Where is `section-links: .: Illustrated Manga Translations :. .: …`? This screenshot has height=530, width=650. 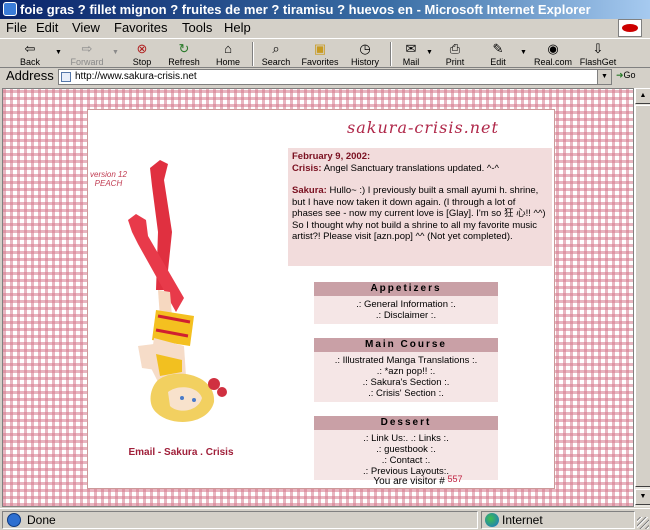 section-links: .: Illustrated Manga Translations :. .: … is located at coordinates (406, 377).